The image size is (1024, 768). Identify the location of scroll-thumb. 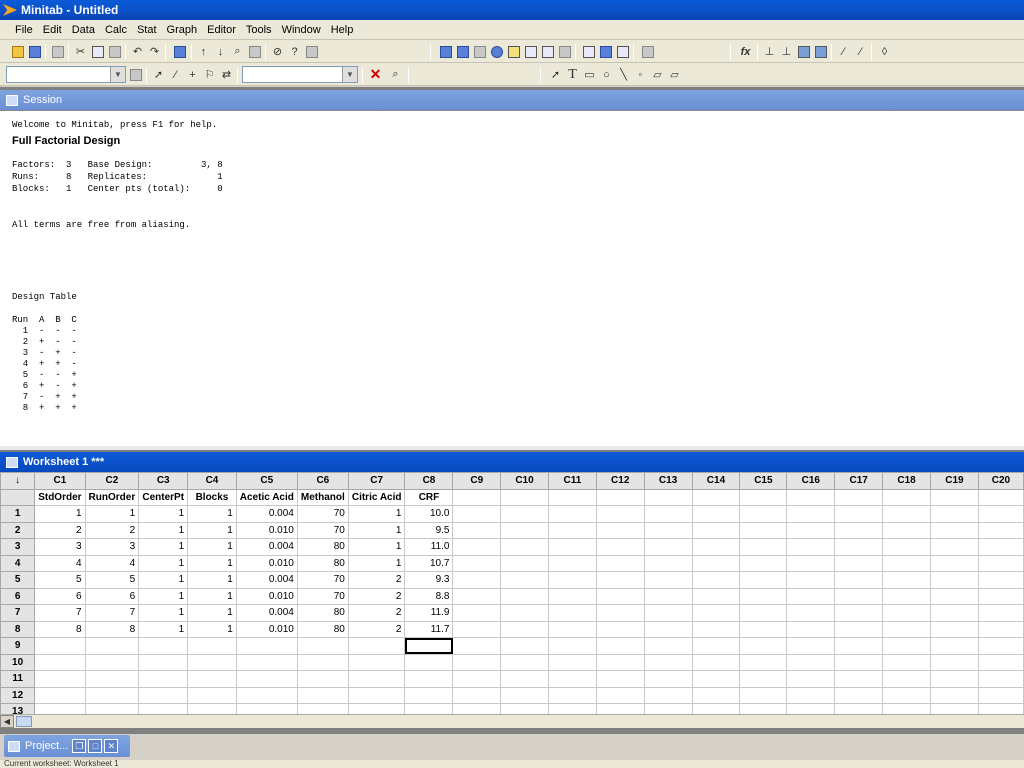
(24, 721).